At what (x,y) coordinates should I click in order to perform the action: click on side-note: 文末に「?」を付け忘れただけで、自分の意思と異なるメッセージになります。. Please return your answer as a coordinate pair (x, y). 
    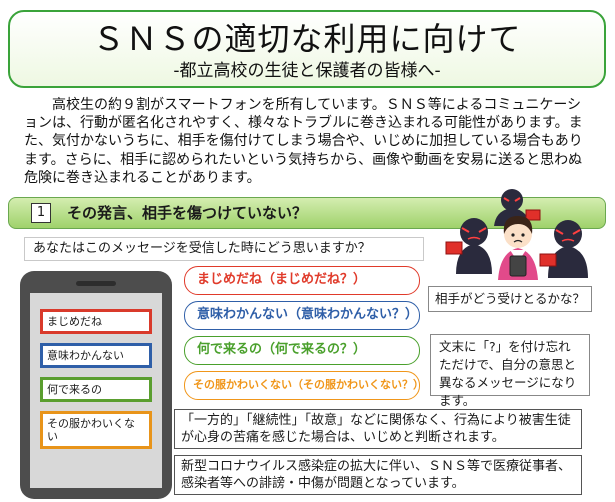
    Looking at the image, I should click on (510, 371).